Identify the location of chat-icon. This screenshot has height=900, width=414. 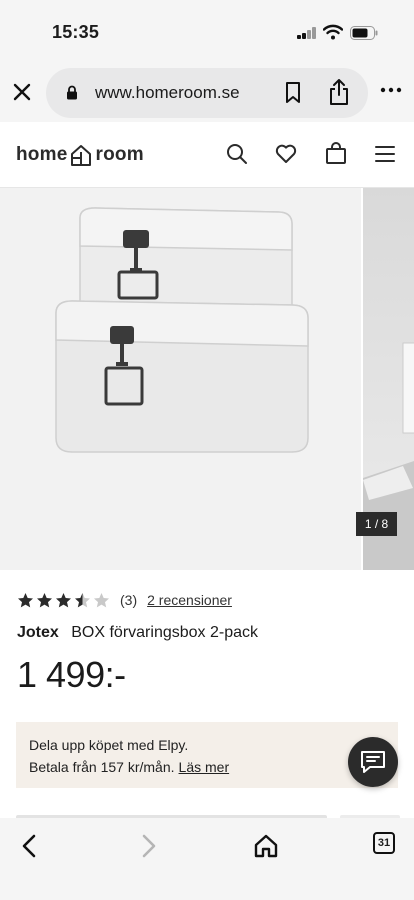
(373, 762).